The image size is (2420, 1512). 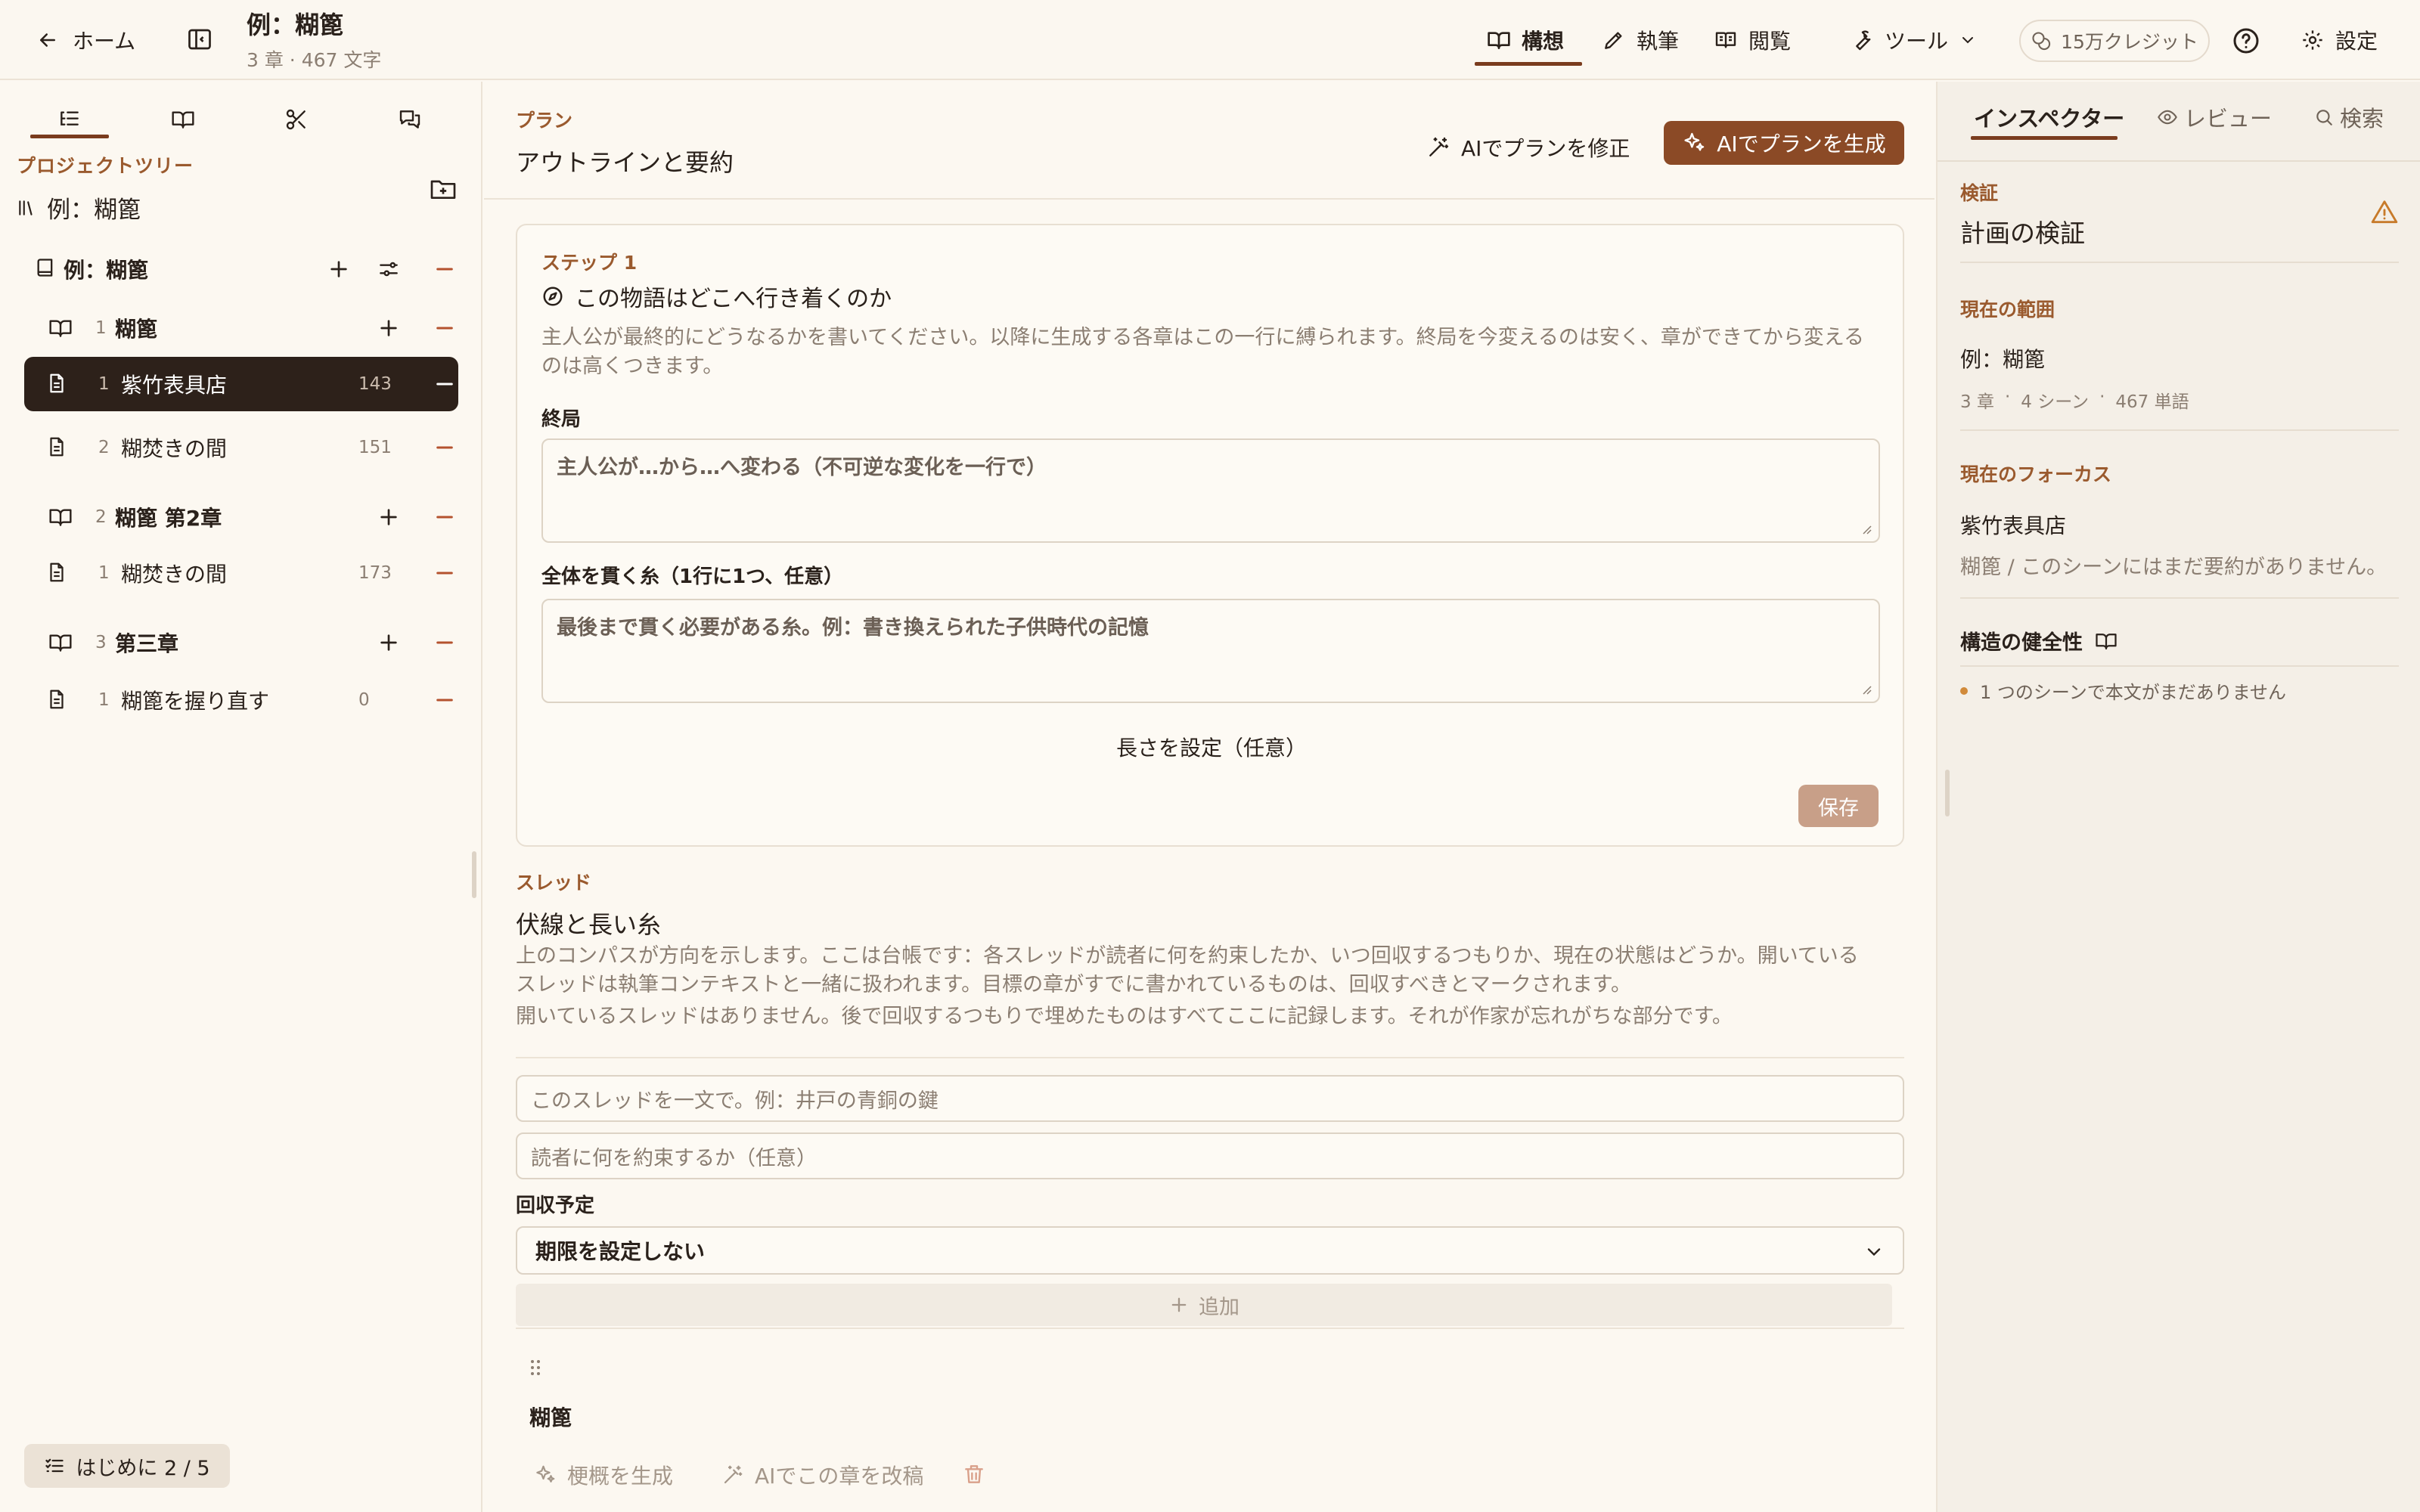 What do you see at coordinates (620, 1476) in the screenshot?
I see `generate-synopsis-label: 梗概を生成` at bounding box center [620, 1476].